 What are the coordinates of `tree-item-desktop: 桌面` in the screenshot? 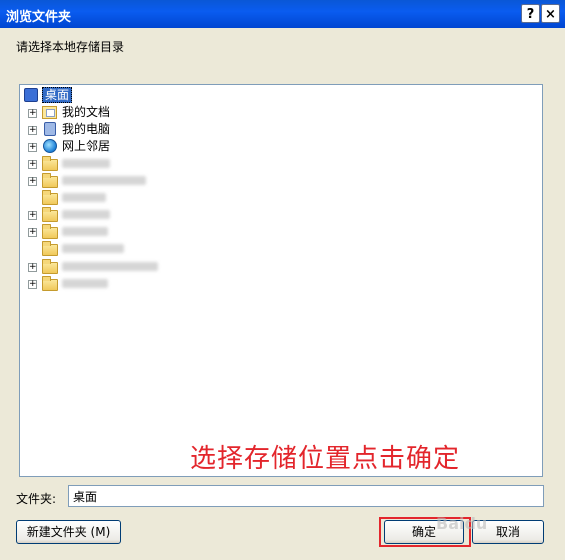 It's located at (57, 95).